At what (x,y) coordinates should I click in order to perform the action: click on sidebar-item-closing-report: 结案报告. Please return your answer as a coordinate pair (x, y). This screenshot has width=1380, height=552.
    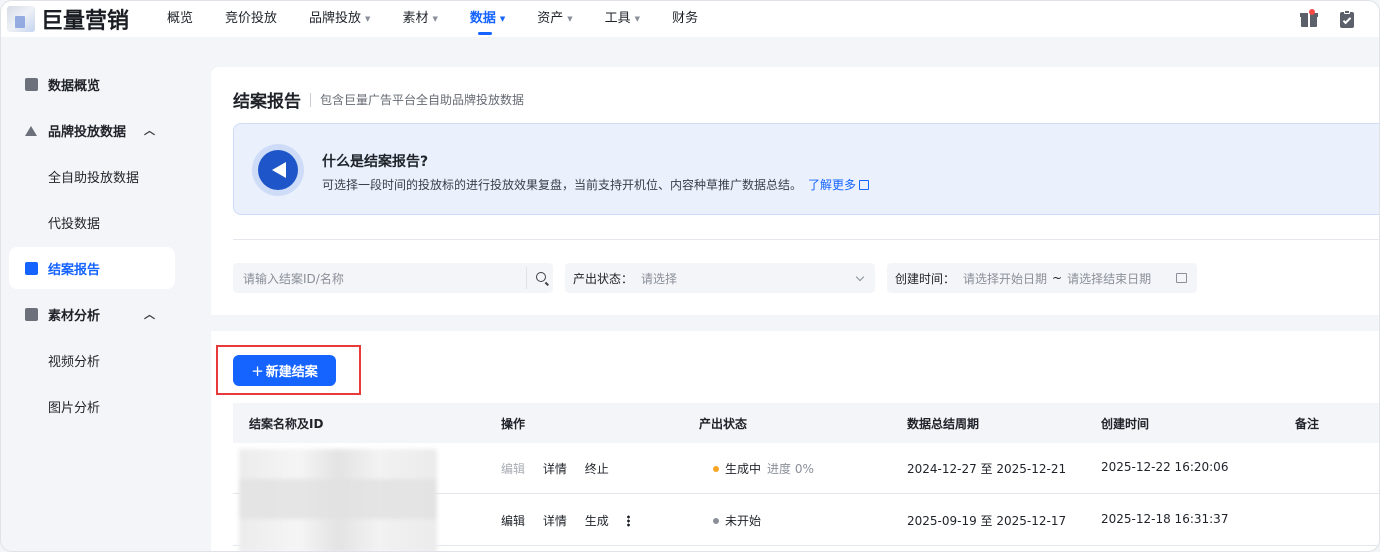
    Looking at the image, I should click on (101, 268).